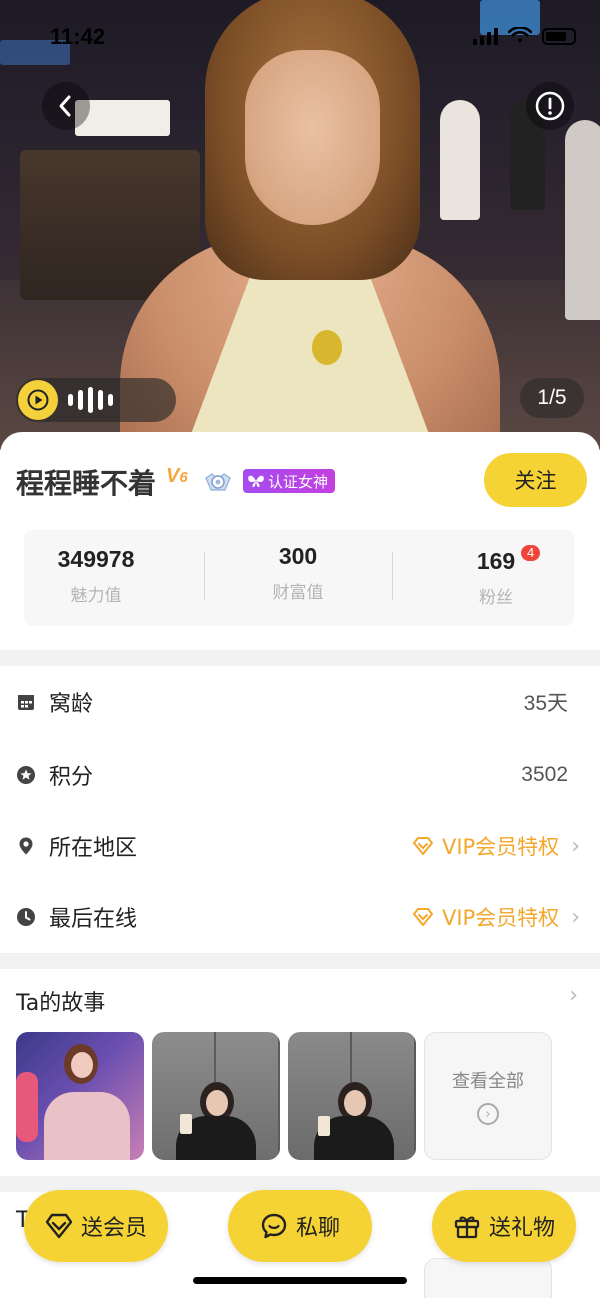  Describe the element at coordinates (559, 36) in the screenshot. I see `battery-icon` at that location.